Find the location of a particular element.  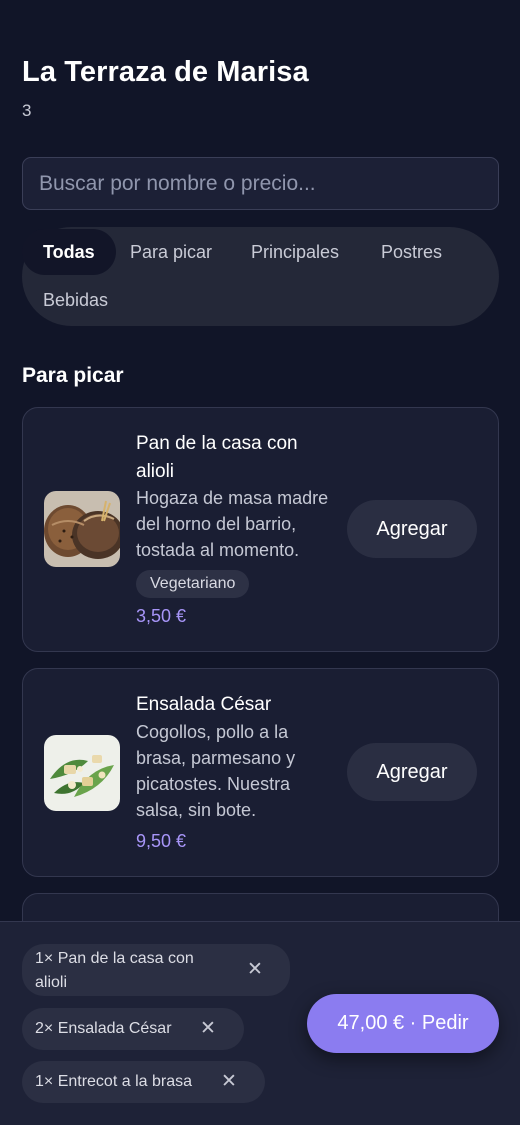

cart-item-label: 1× Pan de la casa con alioli is located at coordinates (114, 970).